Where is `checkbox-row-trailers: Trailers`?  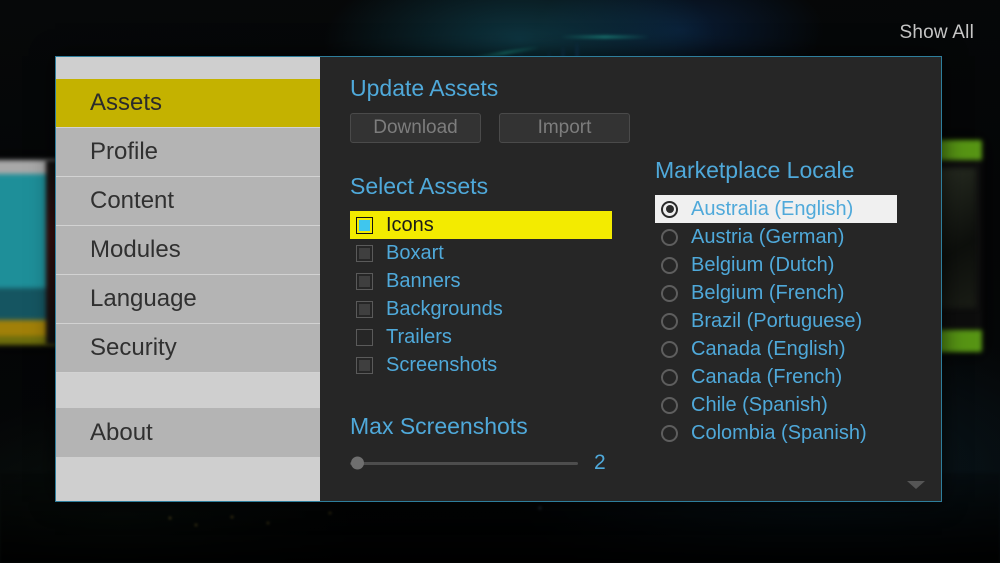 checkbox-row-trailers: Trailers is located at coordinates (490, 337).